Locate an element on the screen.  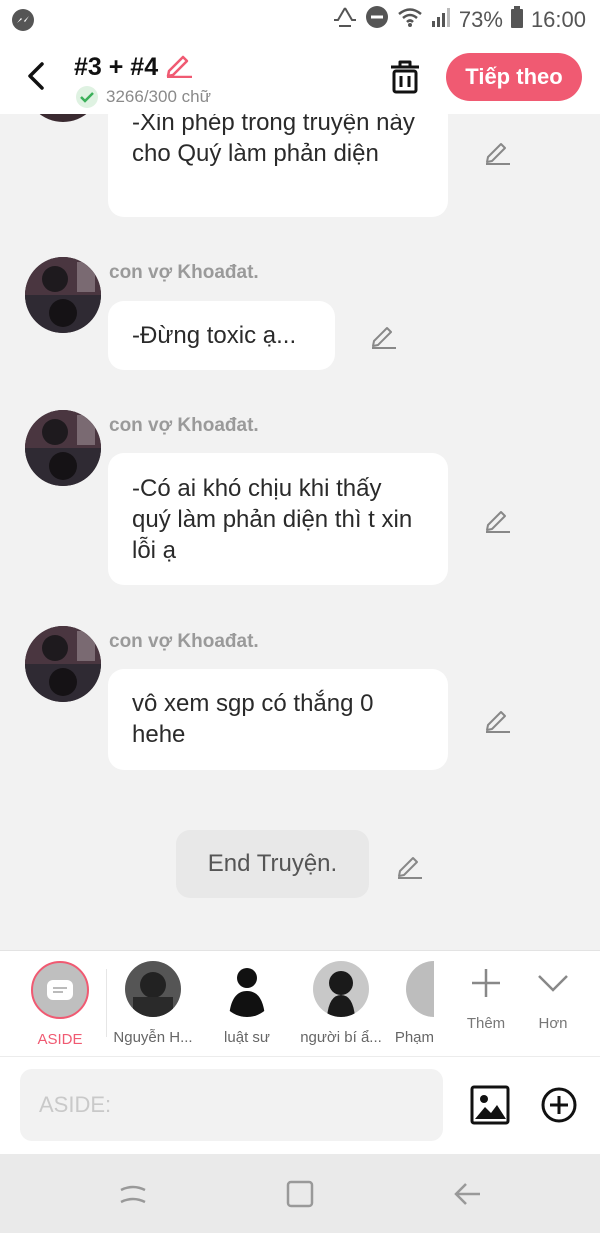
clock: 16:00 is located at coordinates (558, 19).